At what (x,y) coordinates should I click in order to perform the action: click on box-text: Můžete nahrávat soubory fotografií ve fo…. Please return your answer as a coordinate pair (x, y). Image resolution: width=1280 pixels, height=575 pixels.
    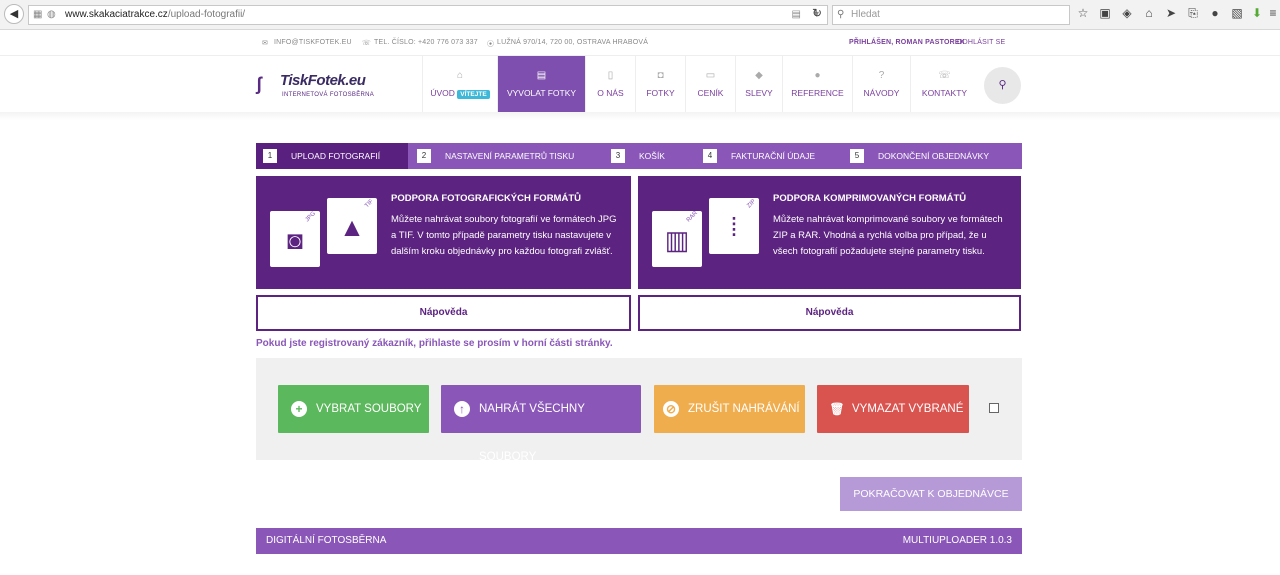
    Looking at the image, I should click on (504, 235).